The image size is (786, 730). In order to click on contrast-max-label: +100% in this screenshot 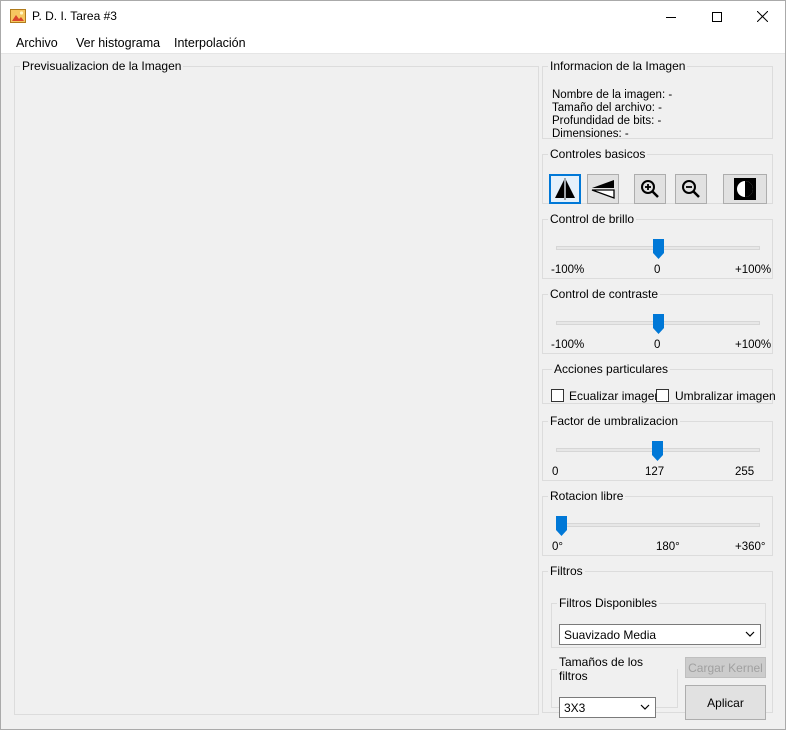, I will do `click(753, 345)`.